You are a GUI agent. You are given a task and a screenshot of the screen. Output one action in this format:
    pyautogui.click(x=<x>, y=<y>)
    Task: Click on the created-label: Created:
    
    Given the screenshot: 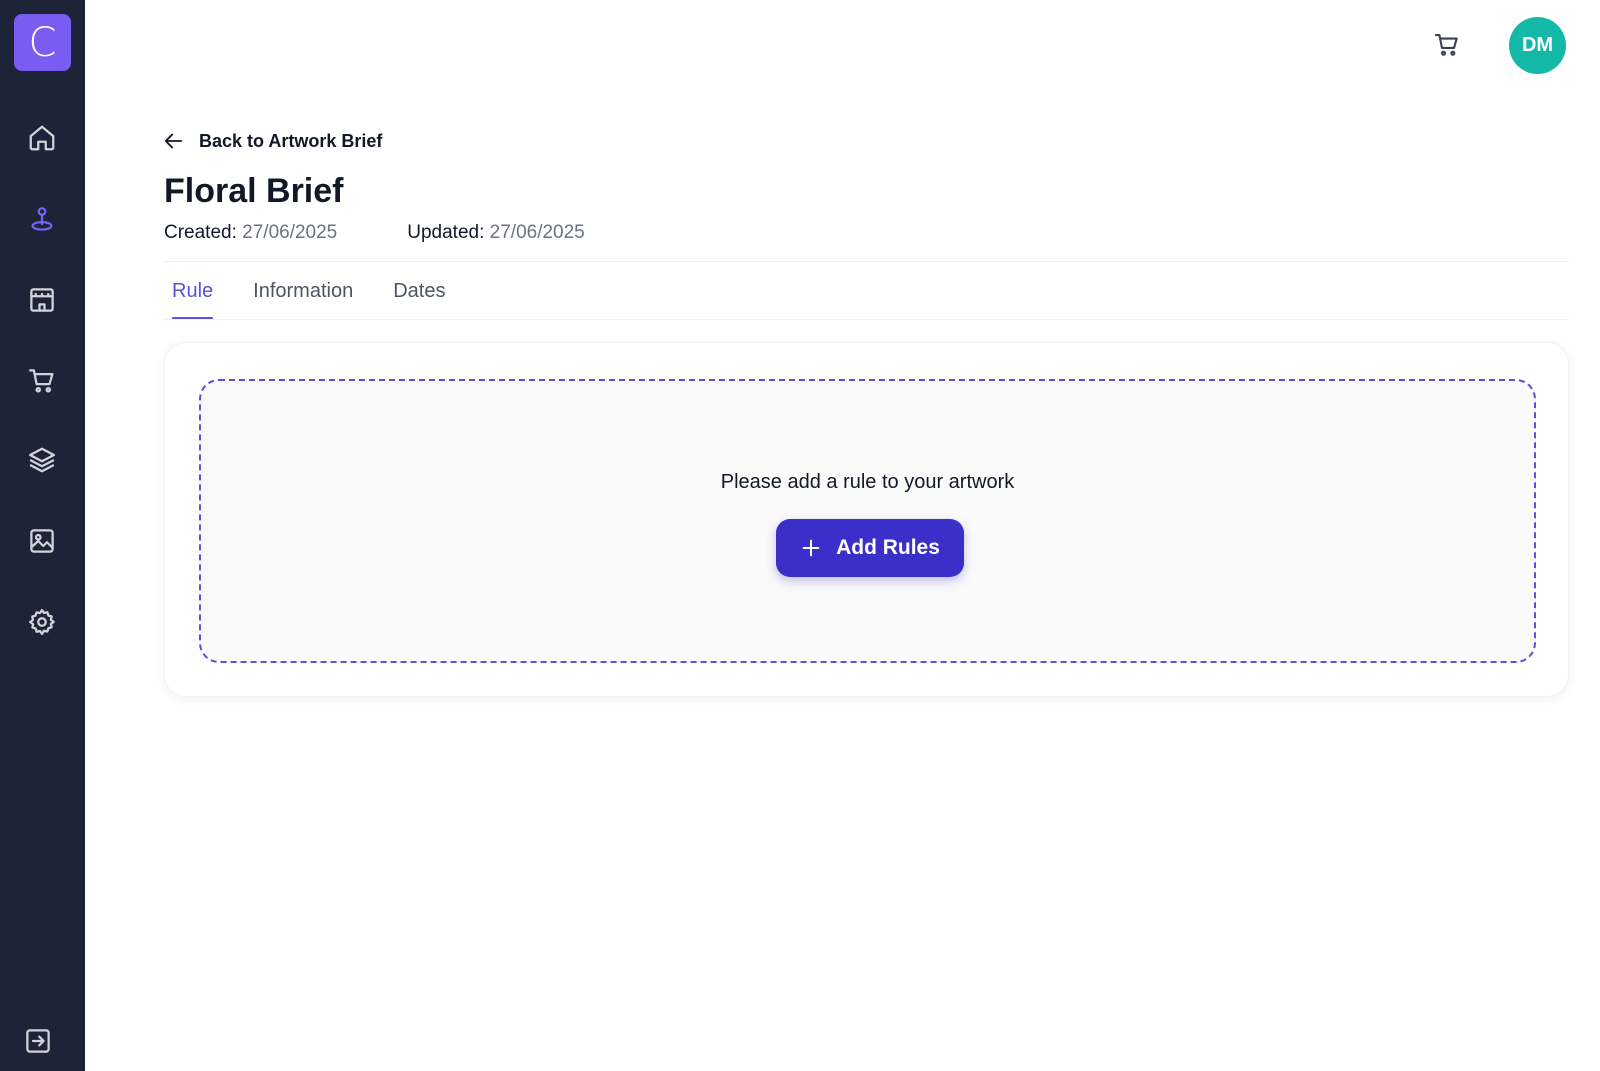 What is the action you would take?
    pyautogui.click(x=200, y=232)
    